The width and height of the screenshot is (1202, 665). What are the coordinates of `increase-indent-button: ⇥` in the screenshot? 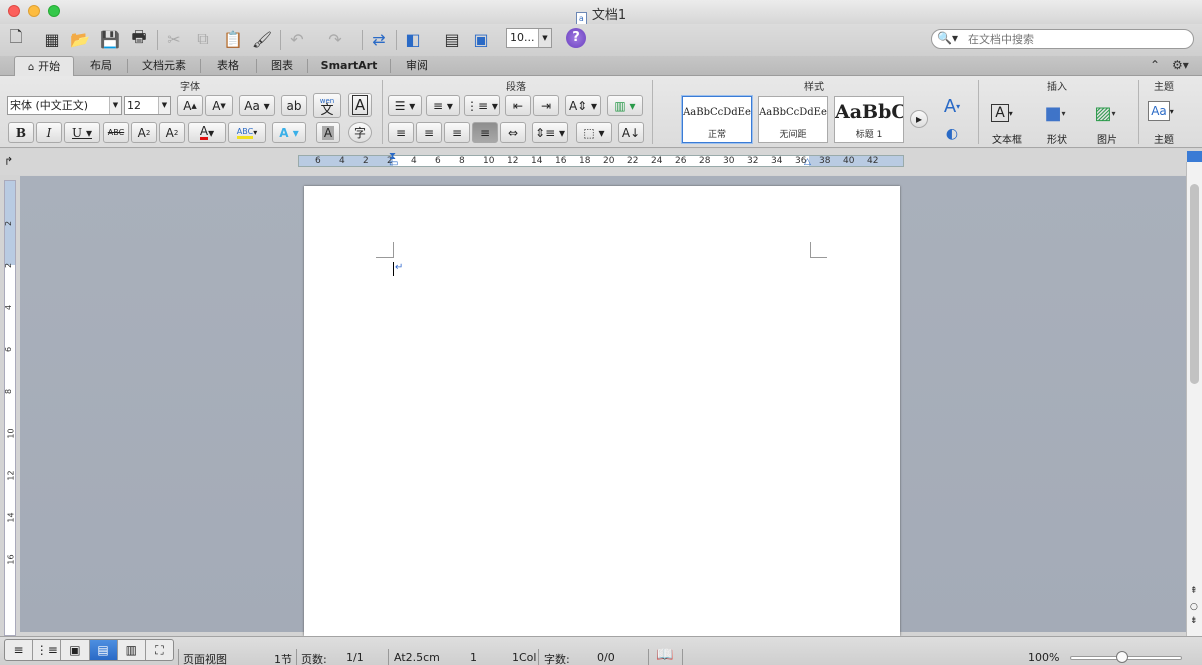 It's located at (546, 105).